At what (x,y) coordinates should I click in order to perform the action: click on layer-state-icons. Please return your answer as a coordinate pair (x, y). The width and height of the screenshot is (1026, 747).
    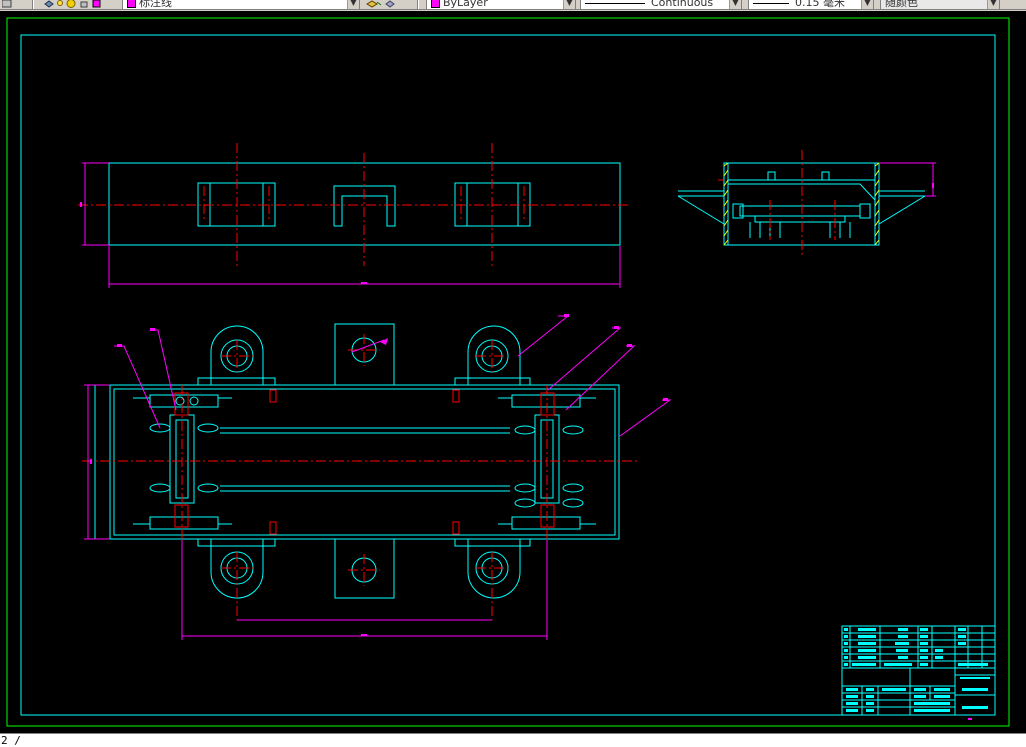
    Looking at the image, I should click on (73, 4).